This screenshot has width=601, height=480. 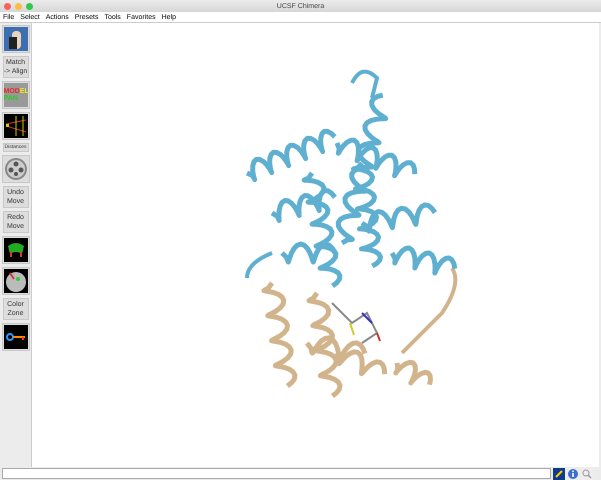 I want to click on molecular-surface-icon, so click(x=16, y=250).